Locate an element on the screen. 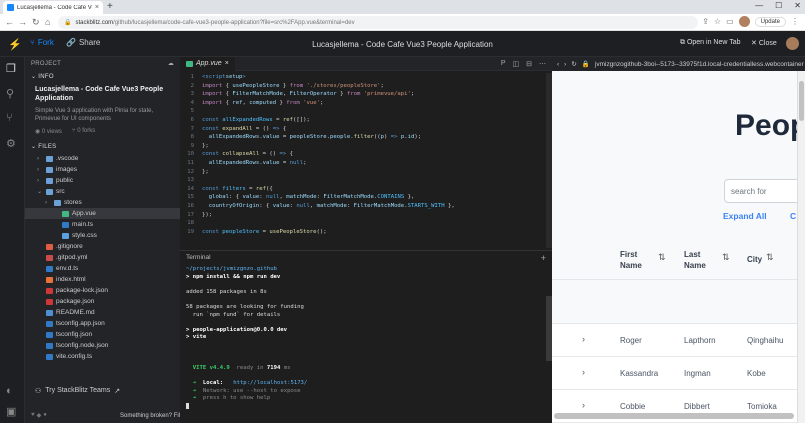 This screenshot has width=805, height=423. settings-gear-icon: ⚙ is located at coordinates (11, 143).